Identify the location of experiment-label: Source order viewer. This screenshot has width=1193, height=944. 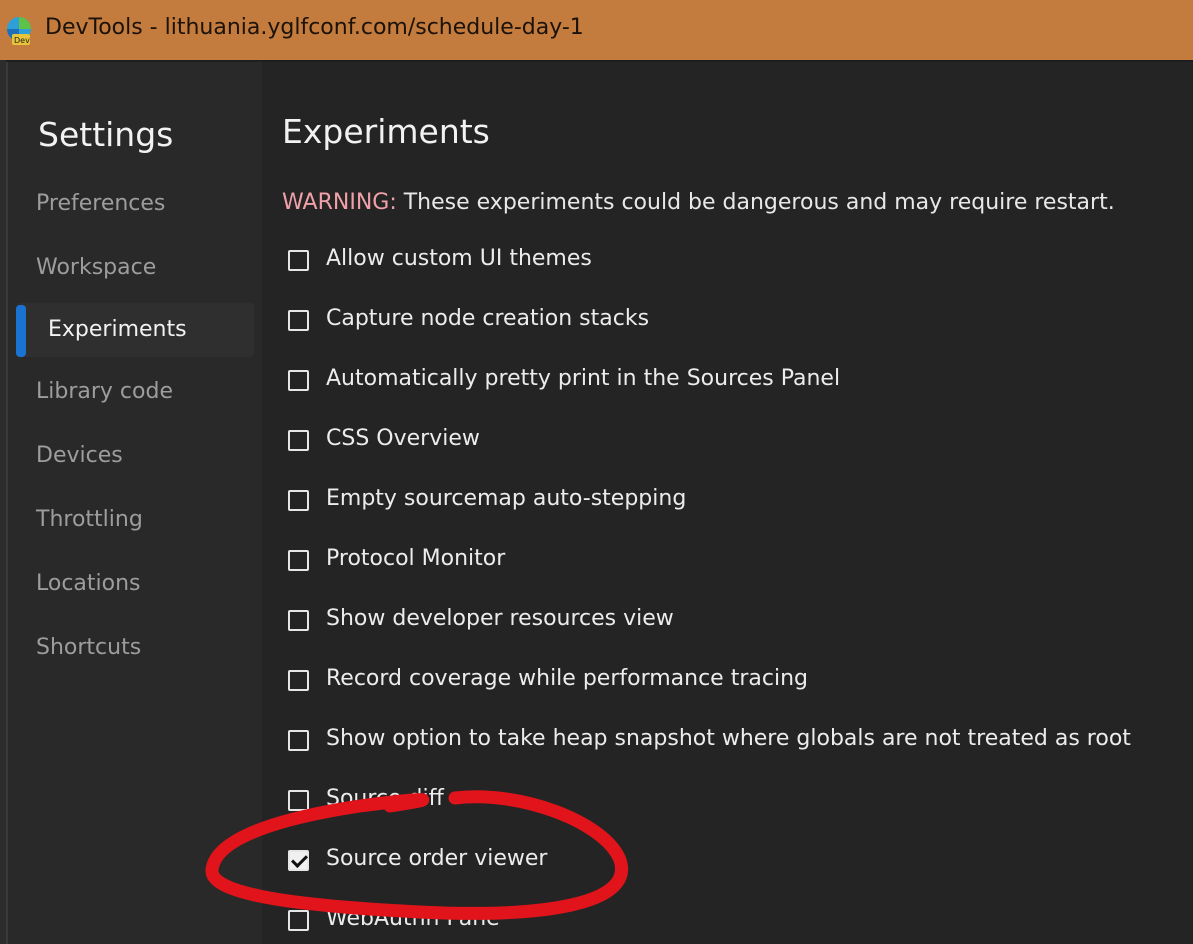
(437, 858).